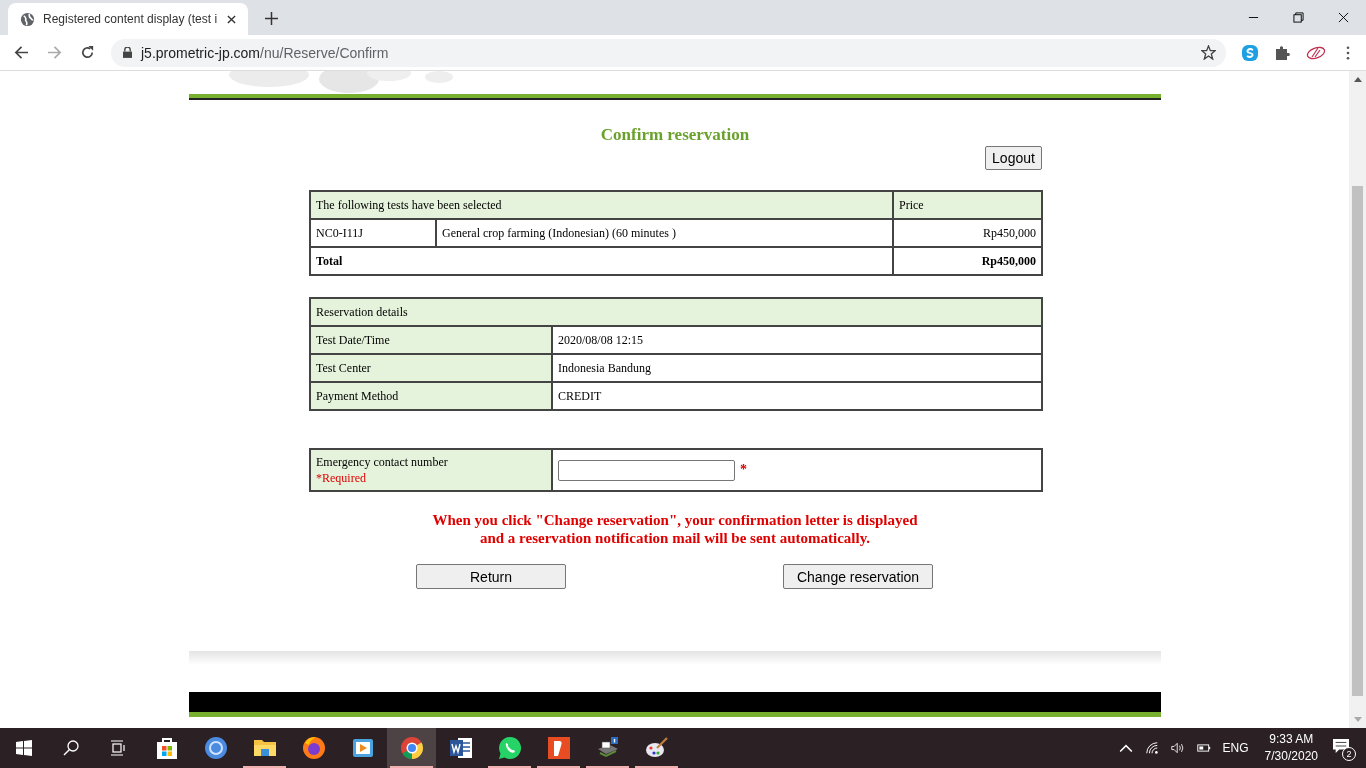 This screenshot has width=1366, height=768. Describe the element at coordinates (431, 368) in the screenshot. I see `table-cell: Test Center` at that location.